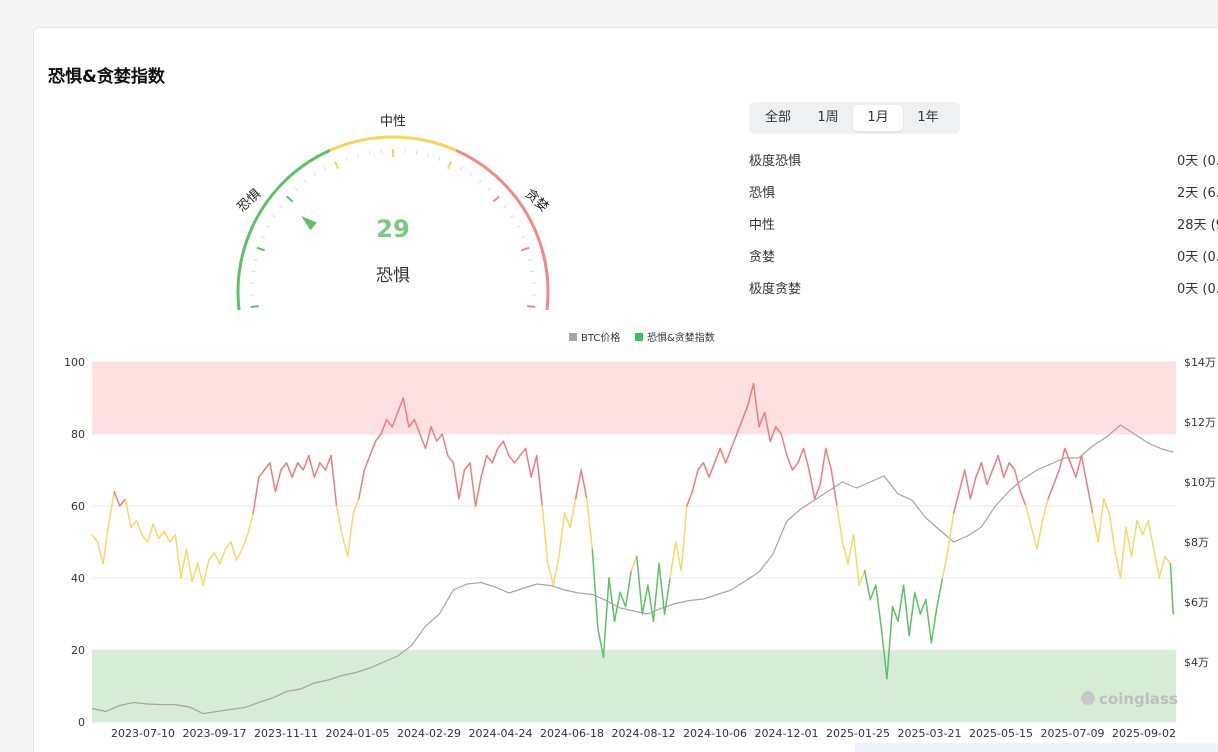  I want to click on page-title: 恐惧&贪婪指数, so click(106, 77).